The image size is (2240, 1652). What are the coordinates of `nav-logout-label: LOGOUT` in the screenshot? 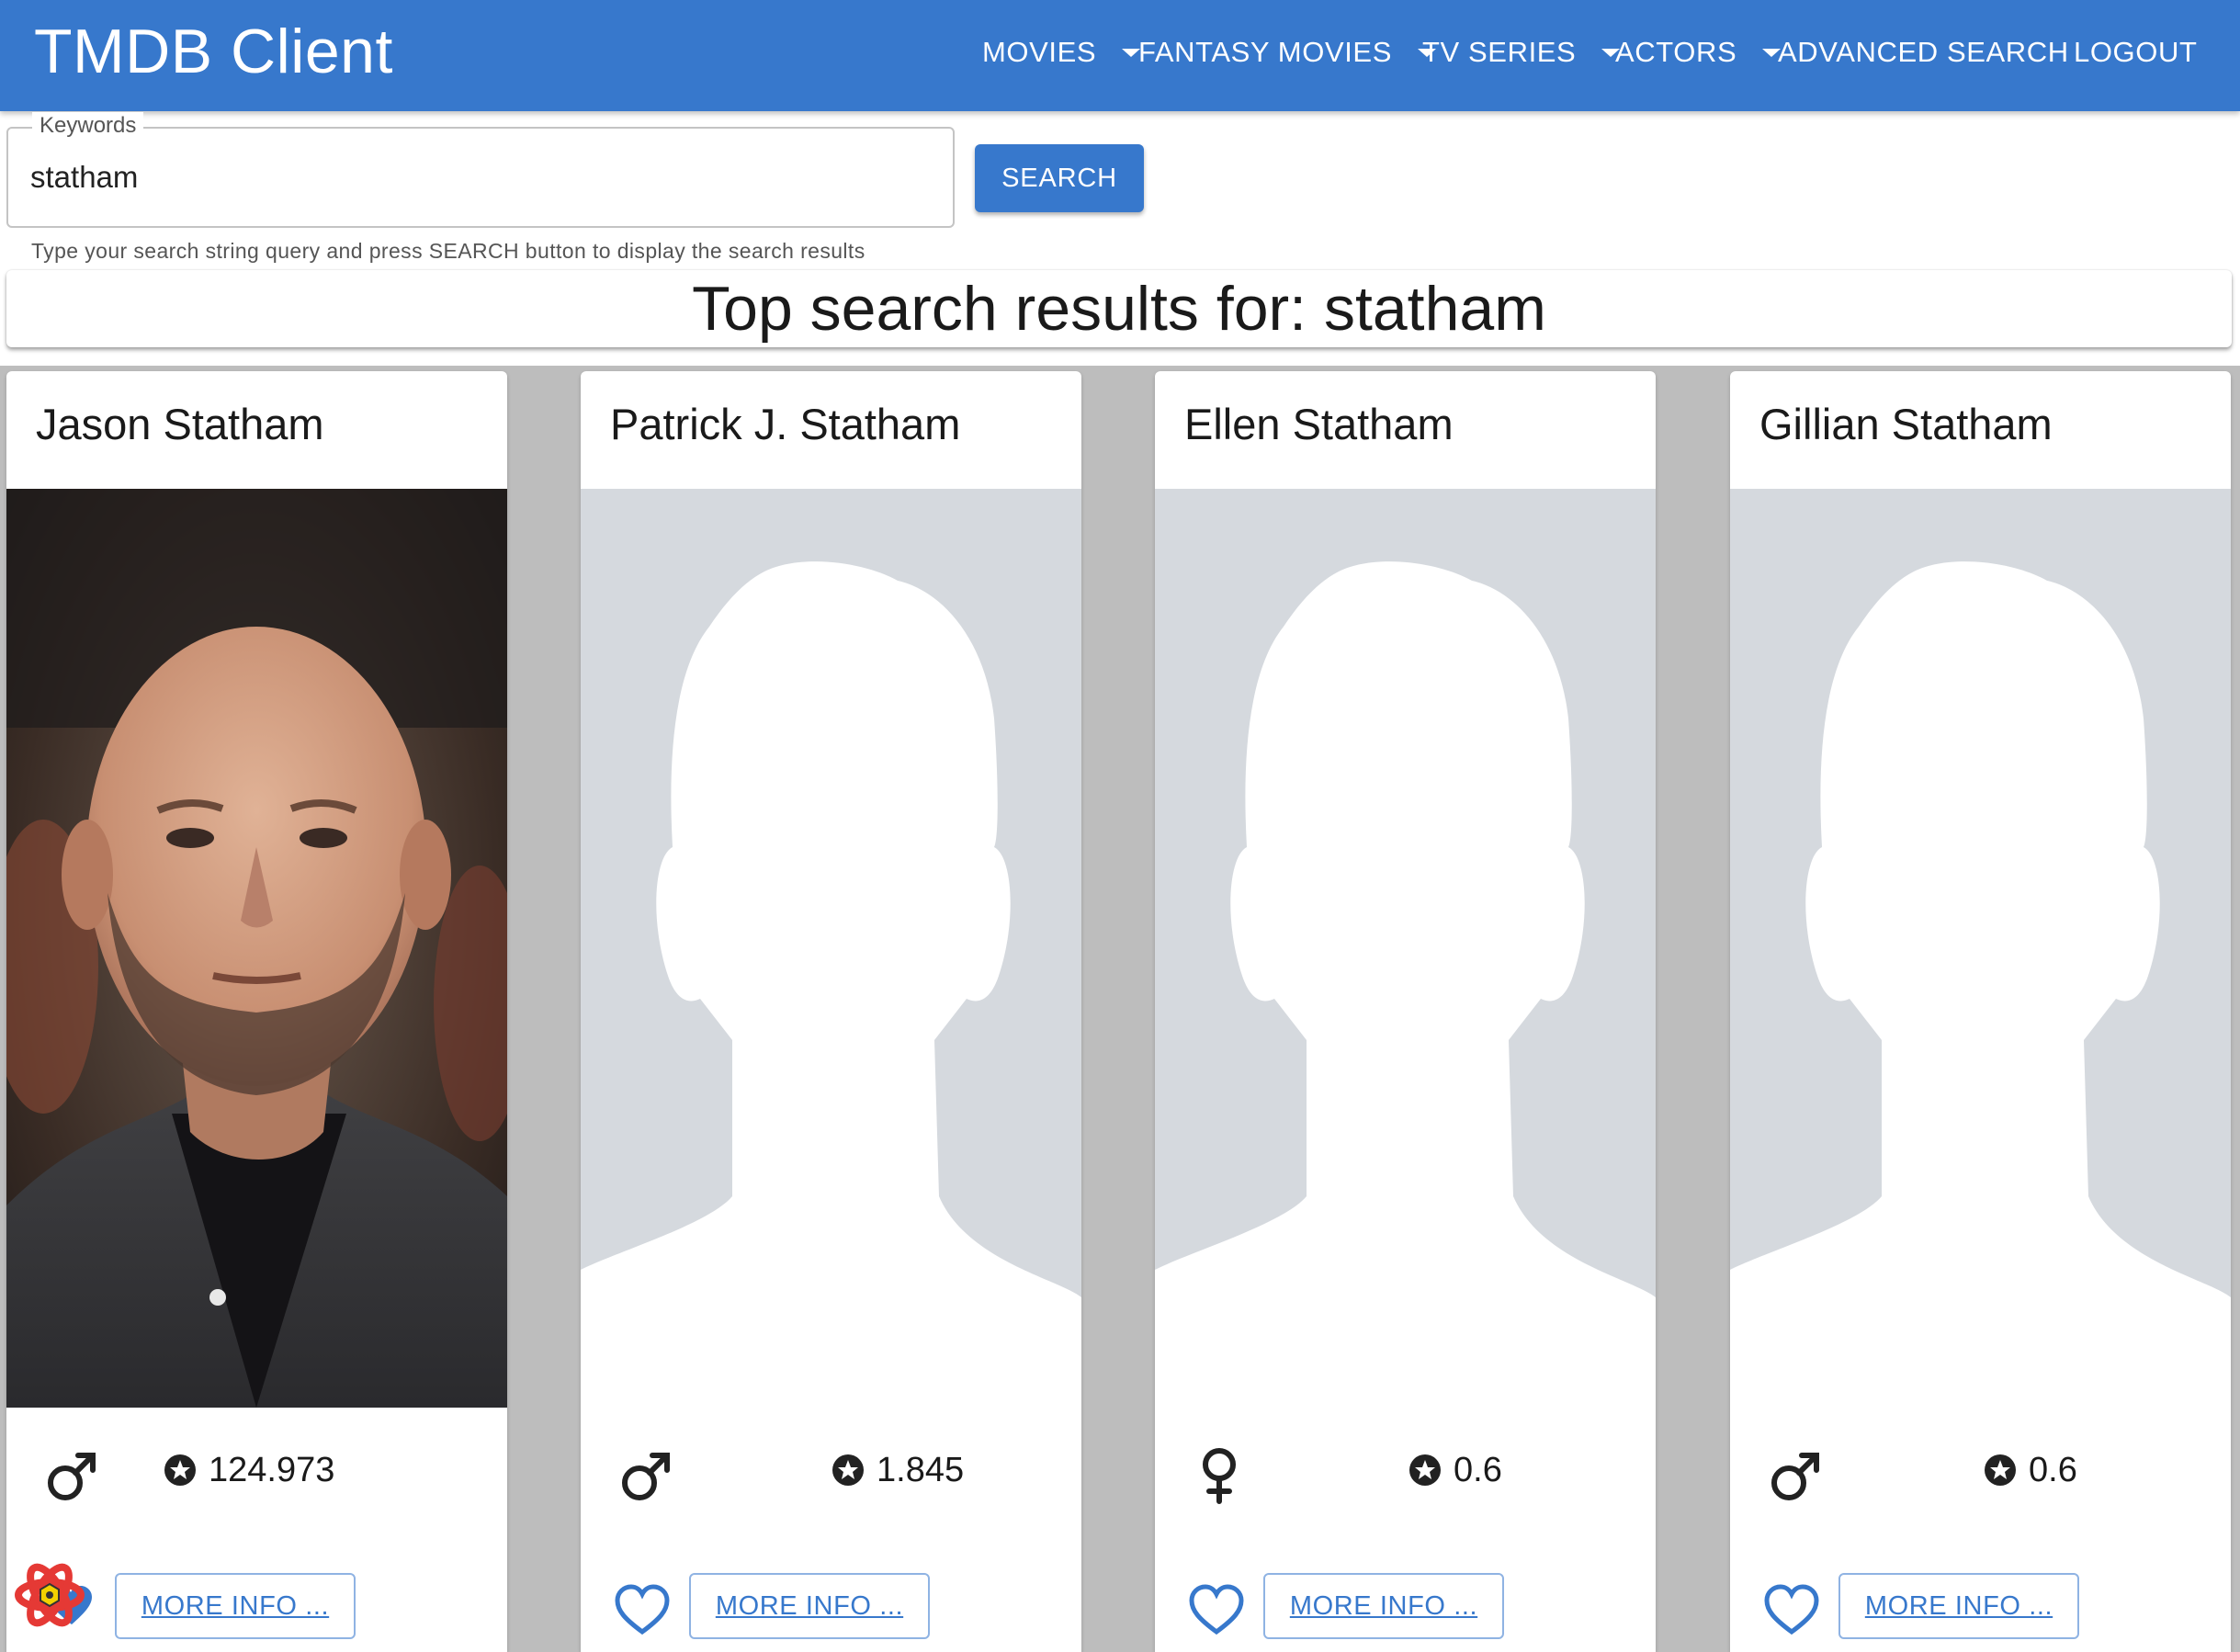 It's located at (2136, 52).